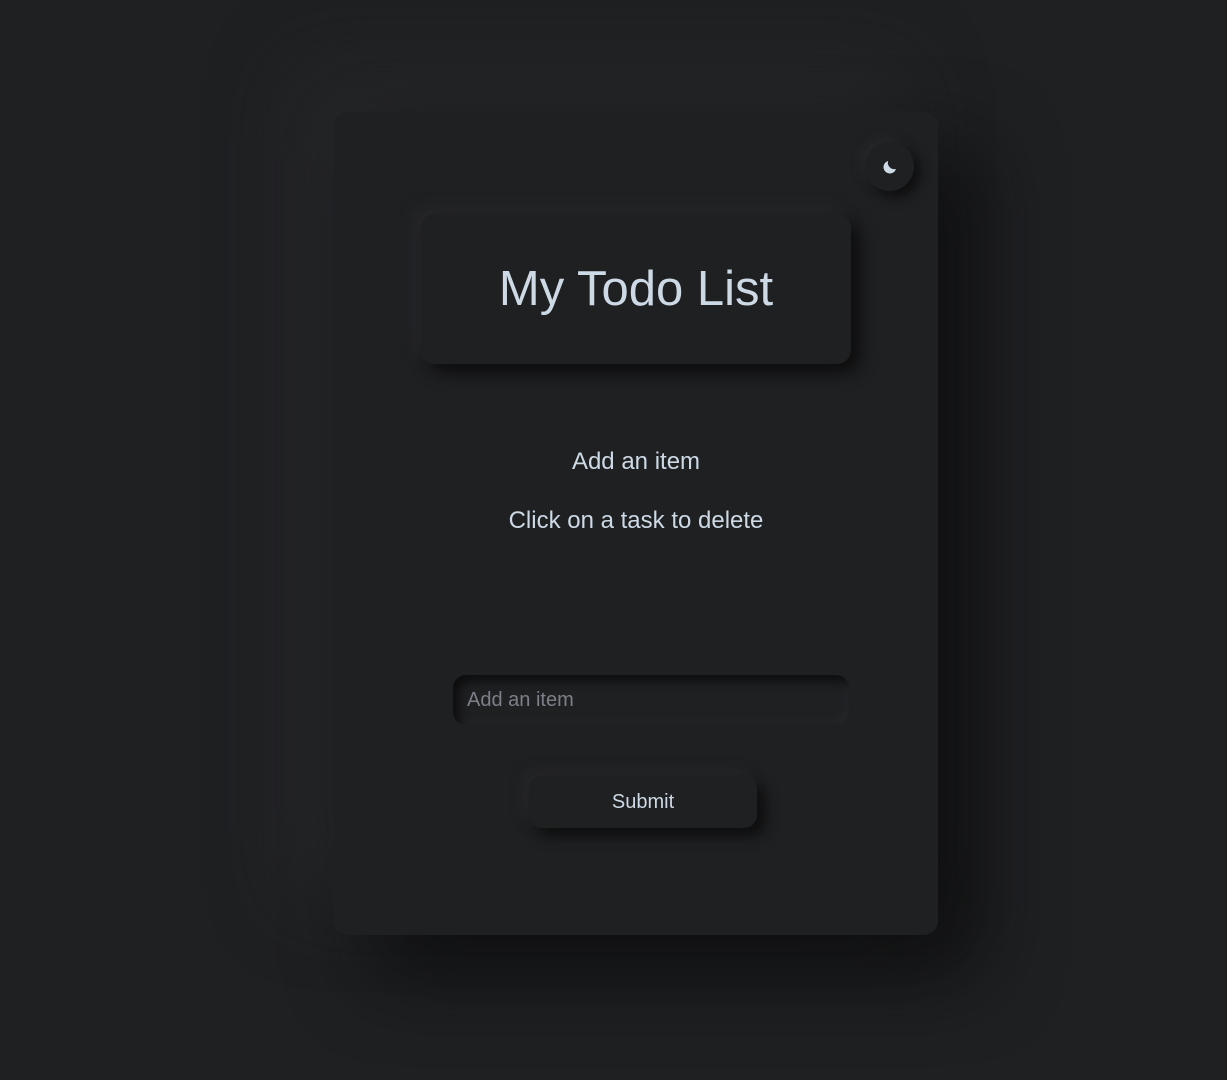 The width and height of the screenshot is (1227, 1080). I want to click on page-title: My Todo List, so click(636, 289).